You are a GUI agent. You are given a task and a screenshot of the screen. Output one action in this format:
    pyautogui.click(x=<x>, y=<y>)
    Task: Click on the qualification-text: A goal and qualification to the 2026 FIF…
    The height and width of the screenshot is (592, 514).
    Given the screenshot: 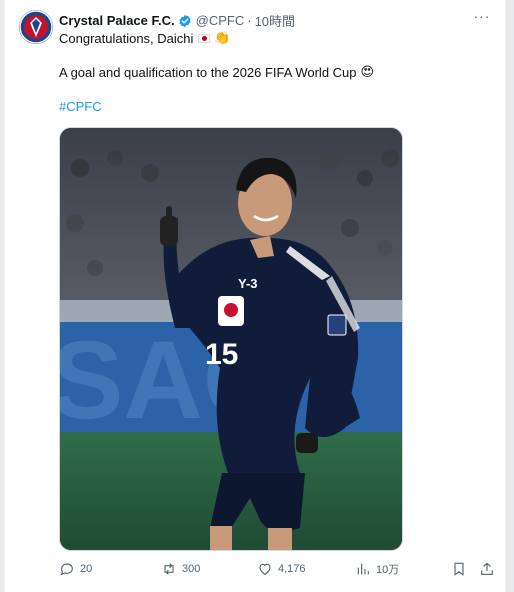 What is the action you would take?
    pyautogui.click(x=208, y=72)
    